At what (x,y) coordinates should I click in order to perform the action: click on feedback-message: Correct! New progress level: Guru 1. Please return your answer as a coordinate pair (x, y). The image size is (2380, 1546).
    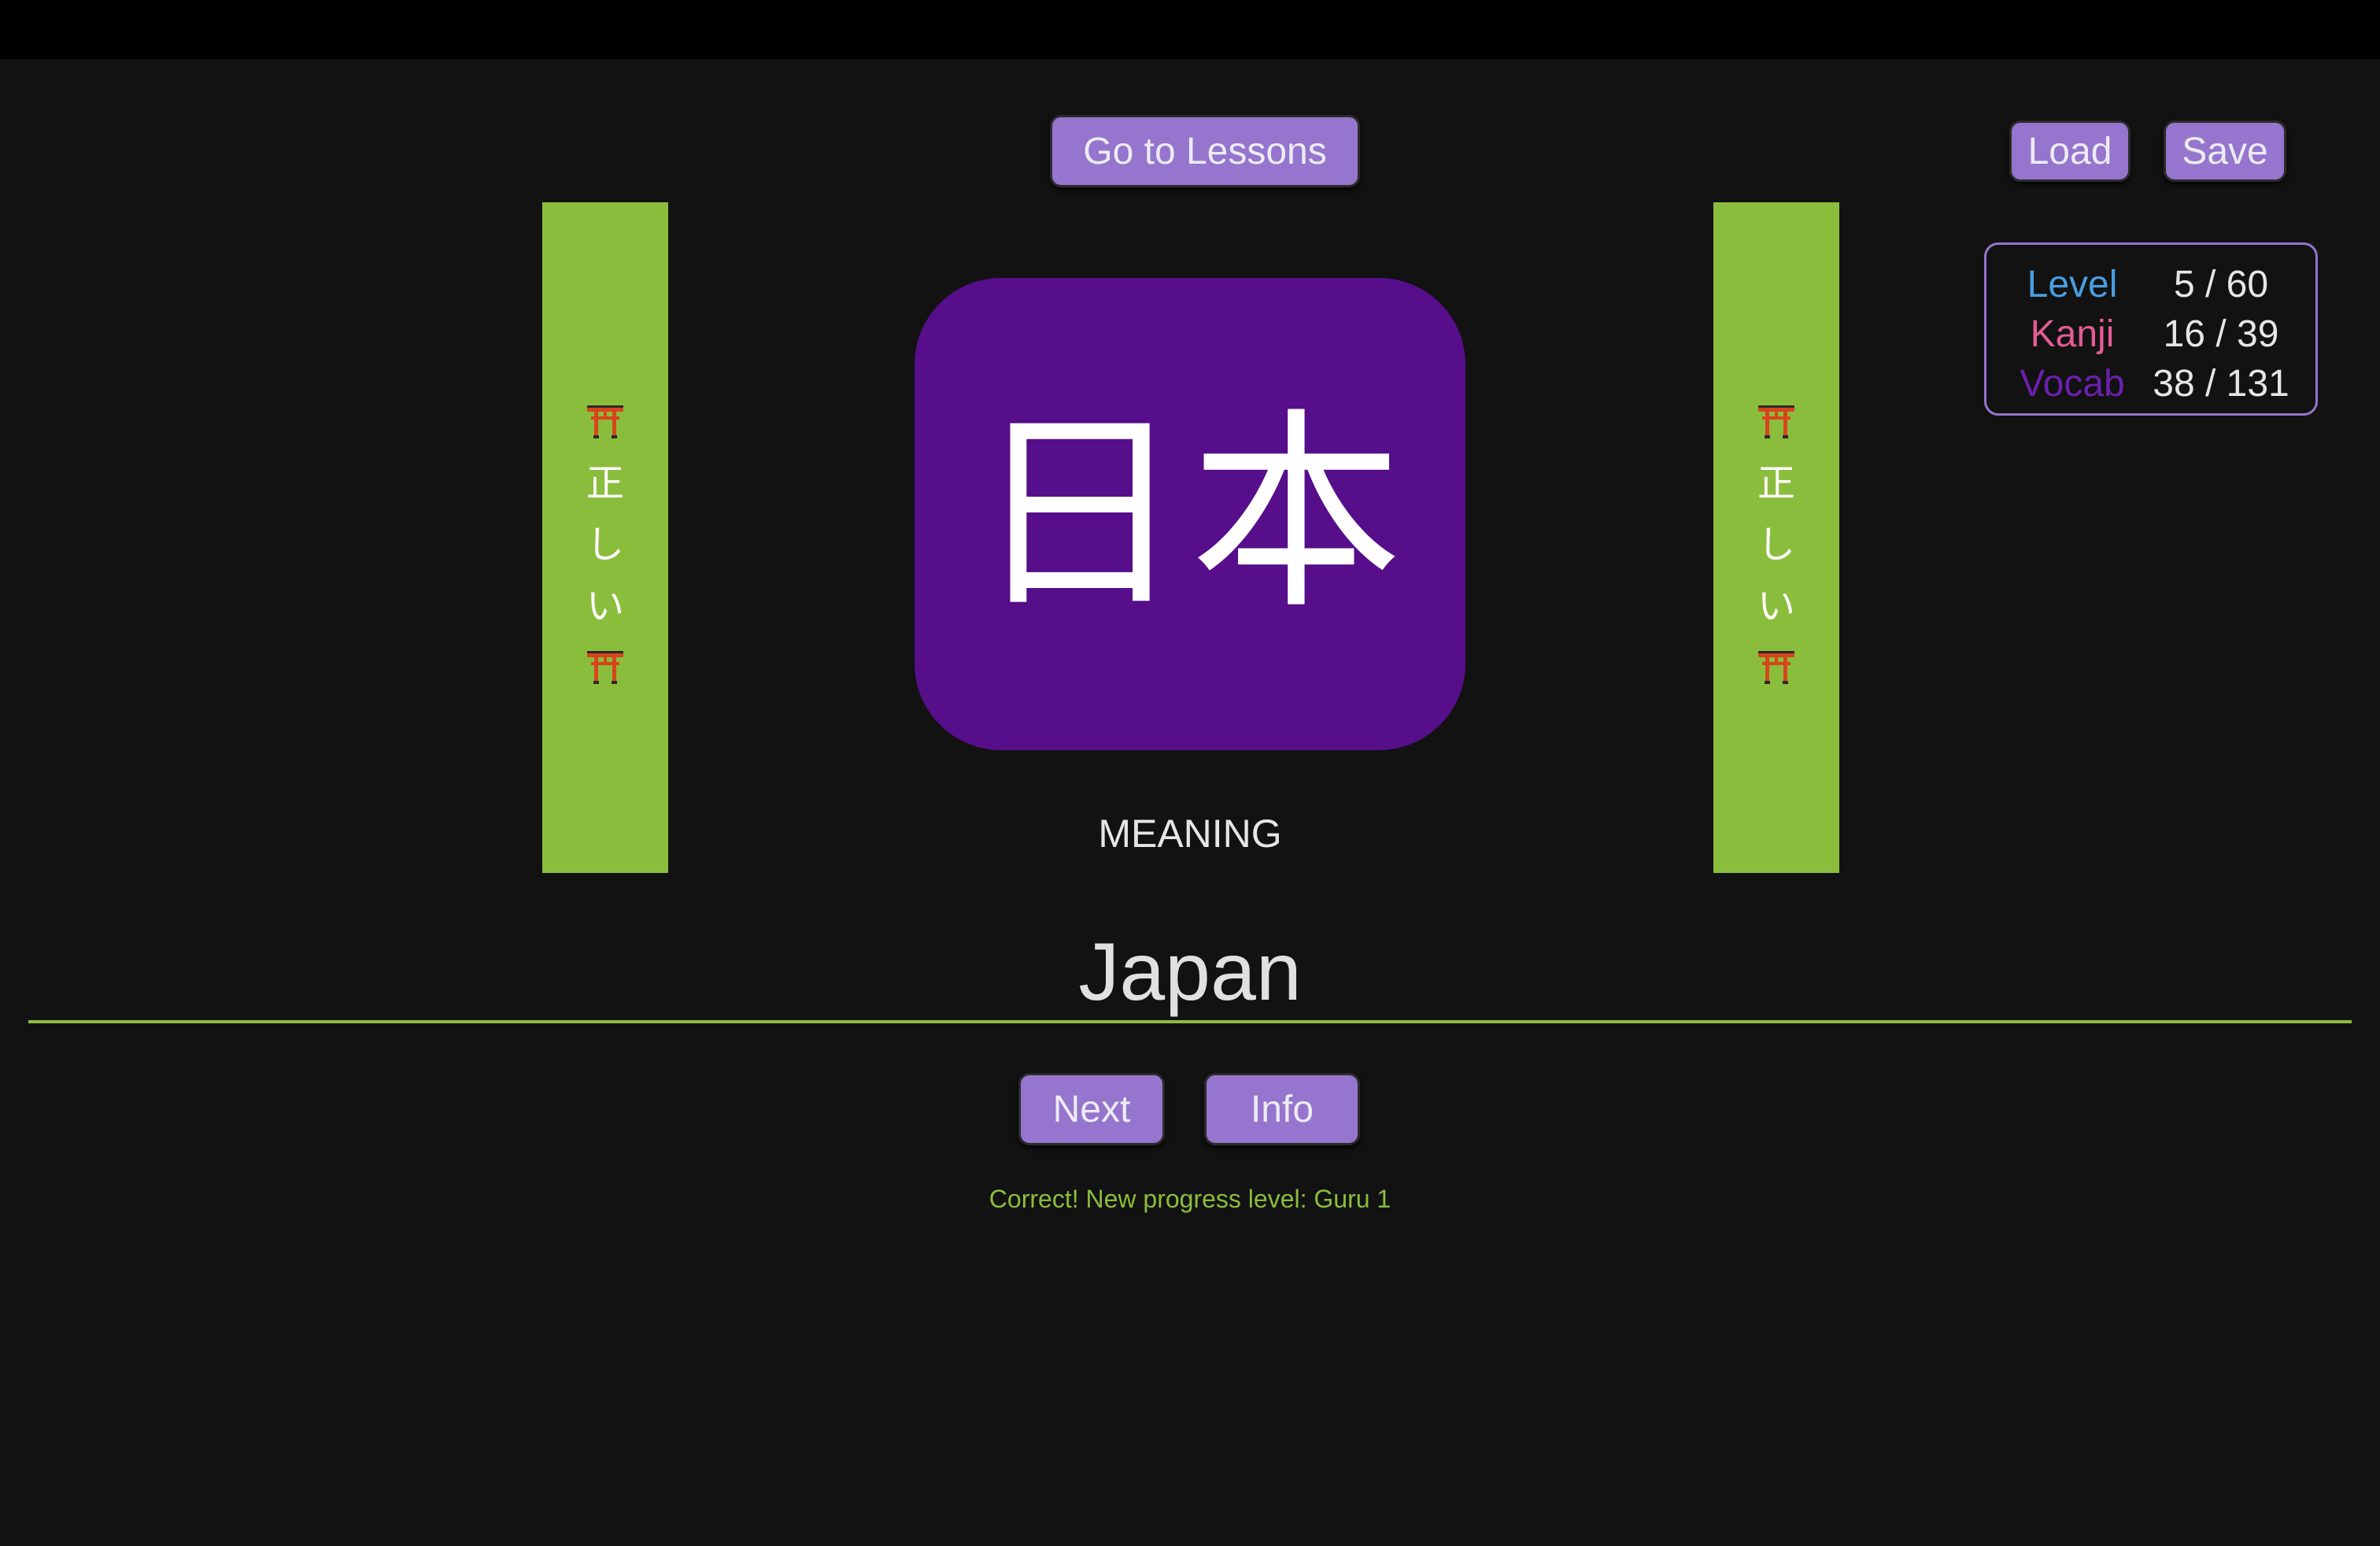
    Looking at the image, I should click on (1190, 1199).